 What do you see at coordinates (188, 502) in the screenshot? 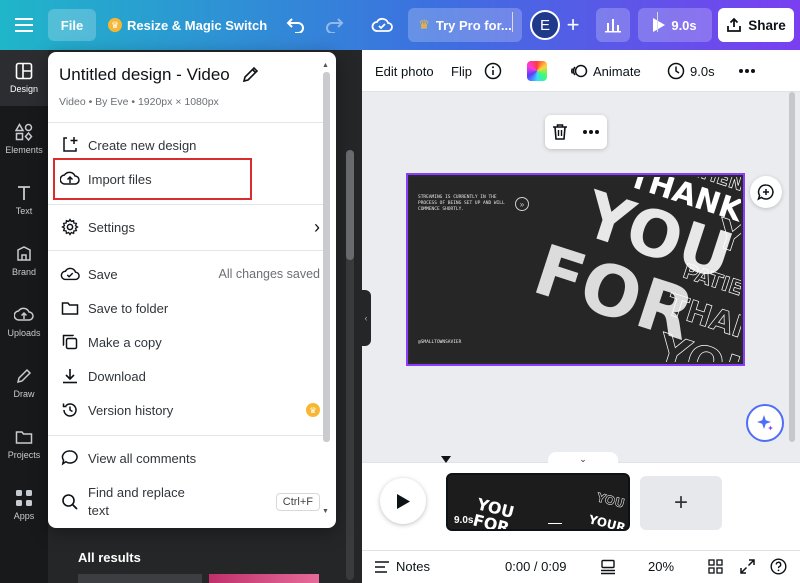
I see `menu-item-find-and-replace: Find and replace text Ctrl+F` at bounding box center [188, 502].